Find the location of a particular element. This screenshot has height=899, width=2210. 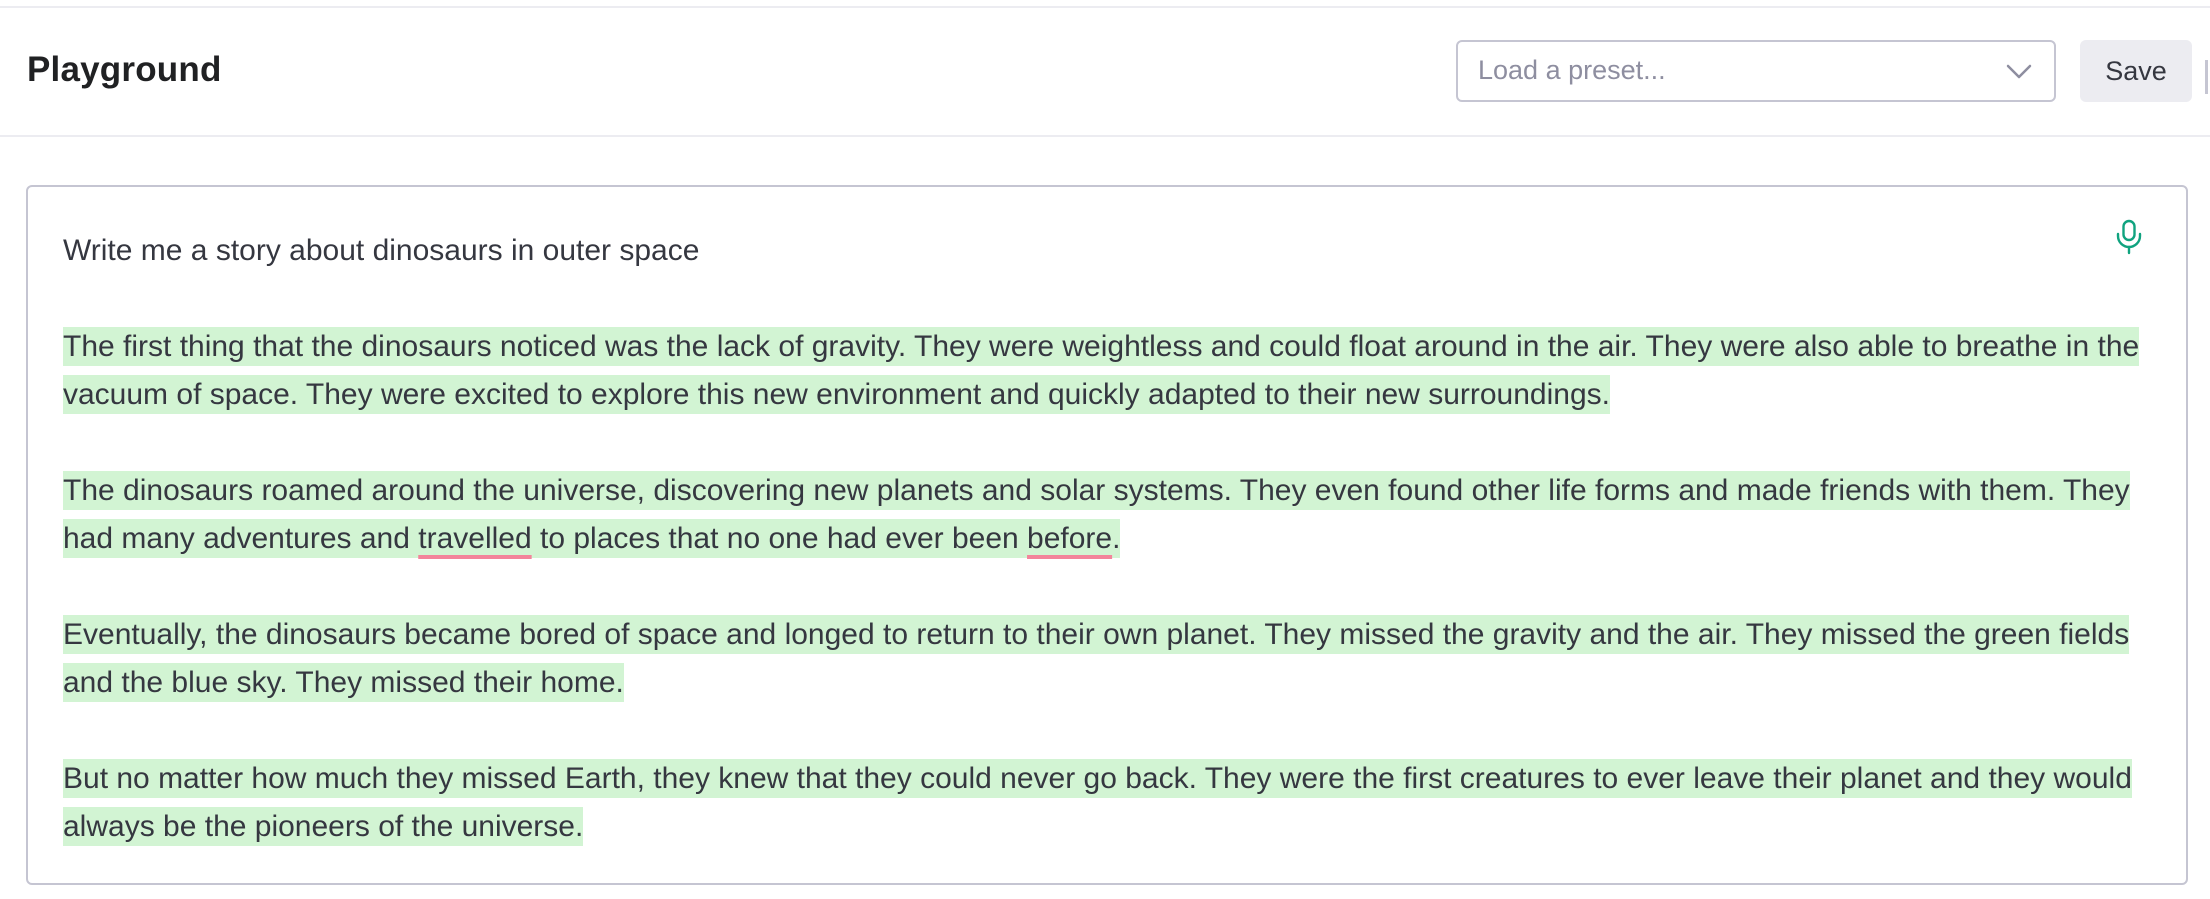

page-title: Playground is located at coordinates (124, 69).